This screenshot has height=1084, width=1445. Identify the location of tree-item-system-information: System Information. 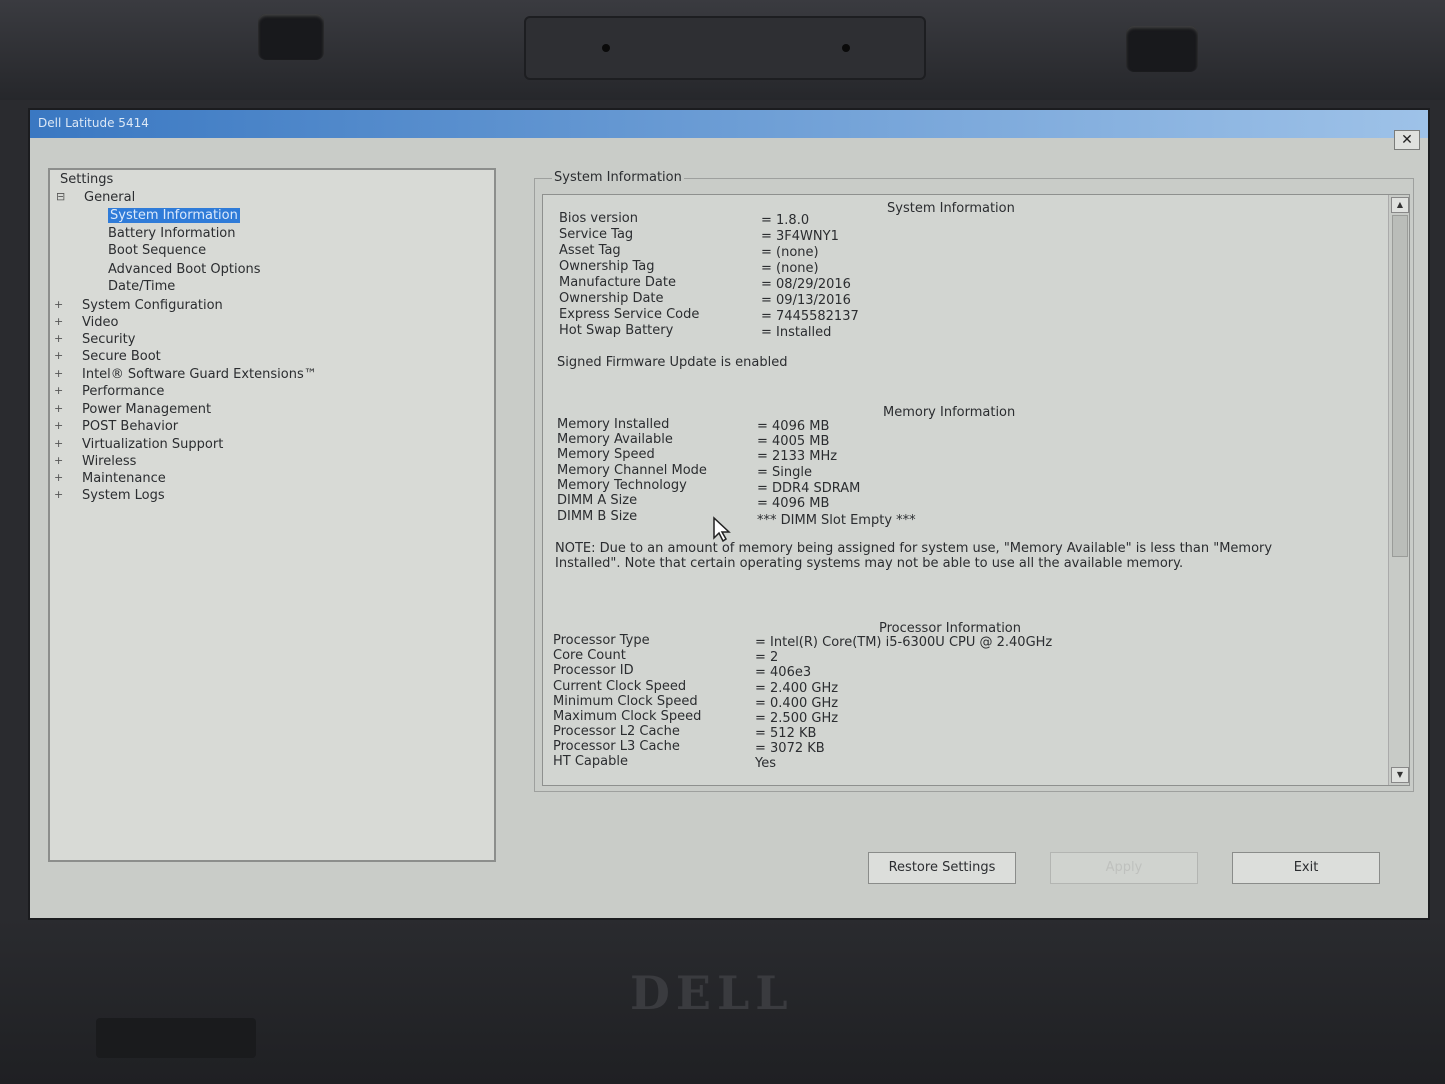
(174, 215).